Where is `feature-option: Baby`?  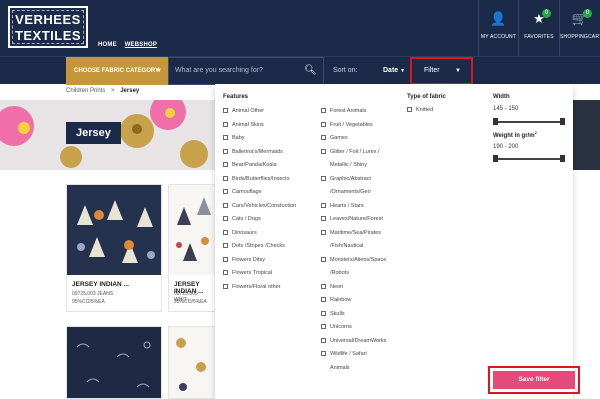 feature-option: Baby is located at coordinates (234, 138).